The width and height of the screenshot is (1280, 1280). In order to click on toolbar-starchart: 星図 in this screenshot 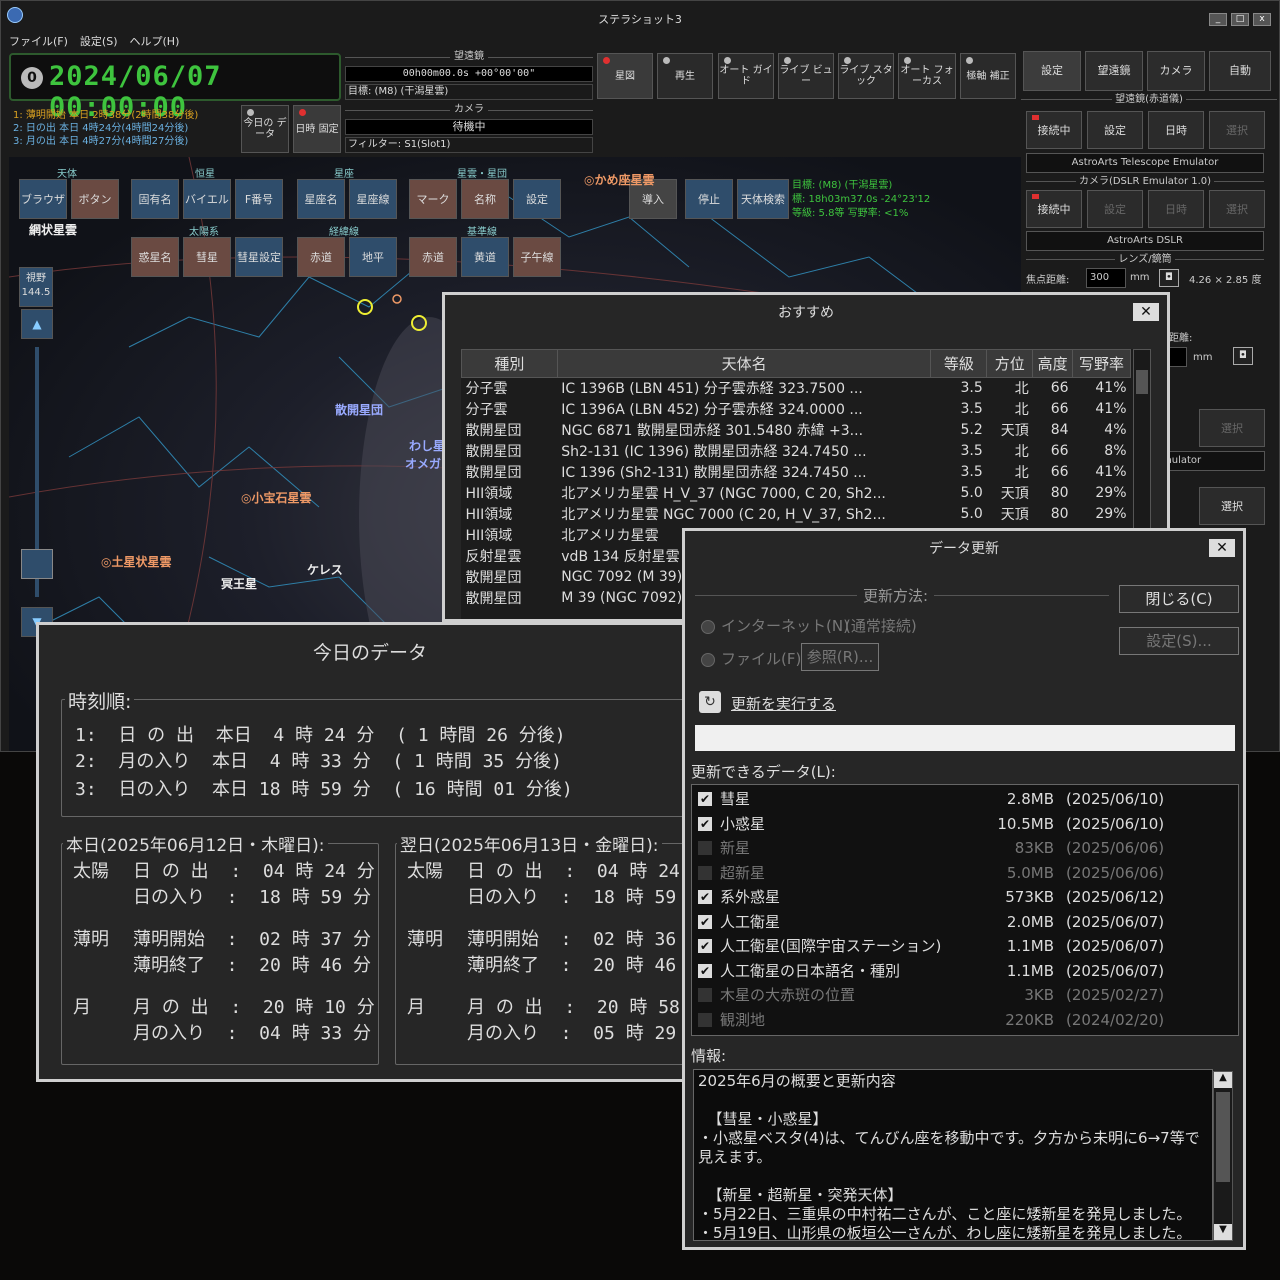, I will do `click(625, 76)`.